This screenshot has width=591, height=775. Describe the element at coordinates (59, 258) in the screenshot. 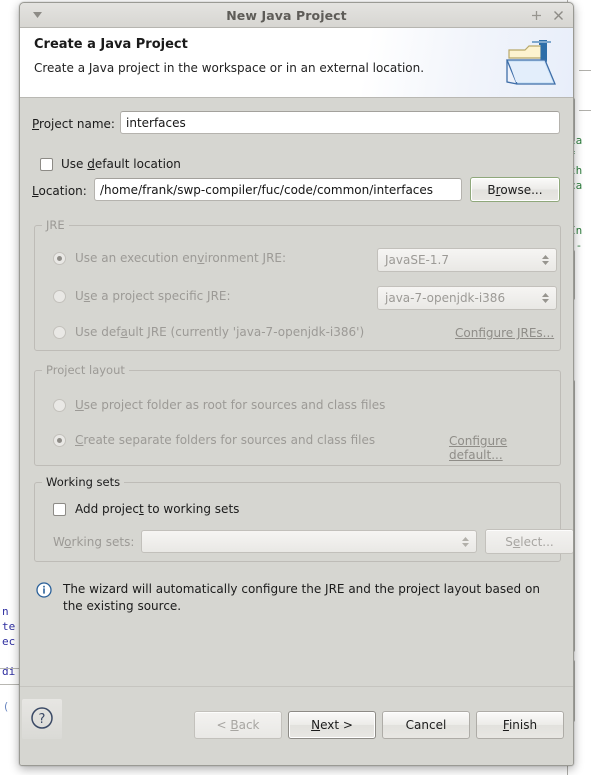

I see `jre-radio-execution-environment` at that location.